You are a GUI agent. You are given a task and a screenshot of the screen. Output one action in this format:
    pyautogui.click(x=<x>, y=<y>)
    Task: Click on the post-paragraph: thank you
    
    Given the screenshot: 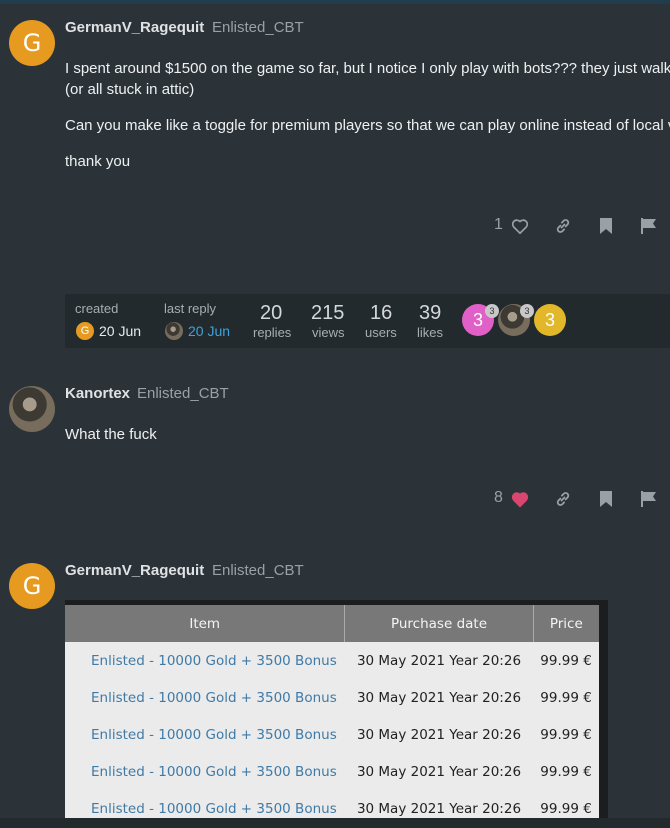 What is the action you would take?
    pyautogui.click(x=98, y=161)
    